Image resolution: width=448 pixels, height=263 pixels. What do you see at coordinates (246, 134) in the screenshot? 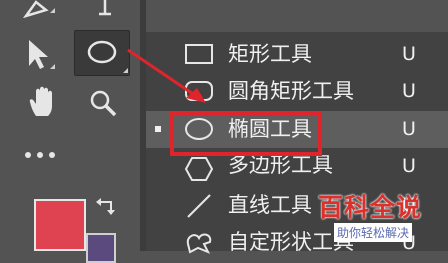
I see `highlight-box` at bounding box center [246, 134].